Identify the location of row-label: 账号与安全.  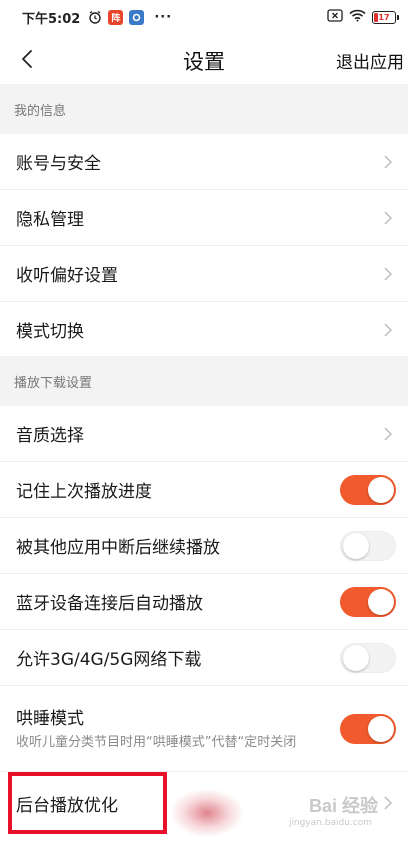
(58, 164).